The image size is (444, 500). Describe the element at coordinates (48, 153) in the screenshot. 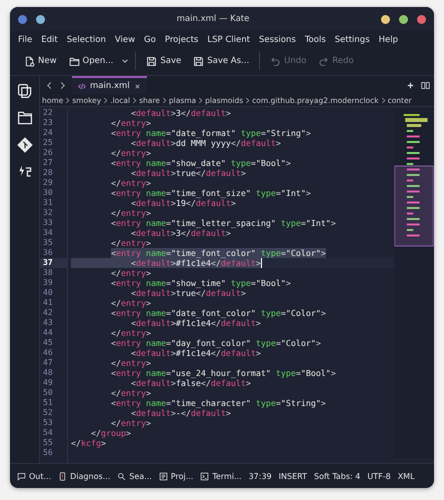

I see `line-number: 26` at that location.